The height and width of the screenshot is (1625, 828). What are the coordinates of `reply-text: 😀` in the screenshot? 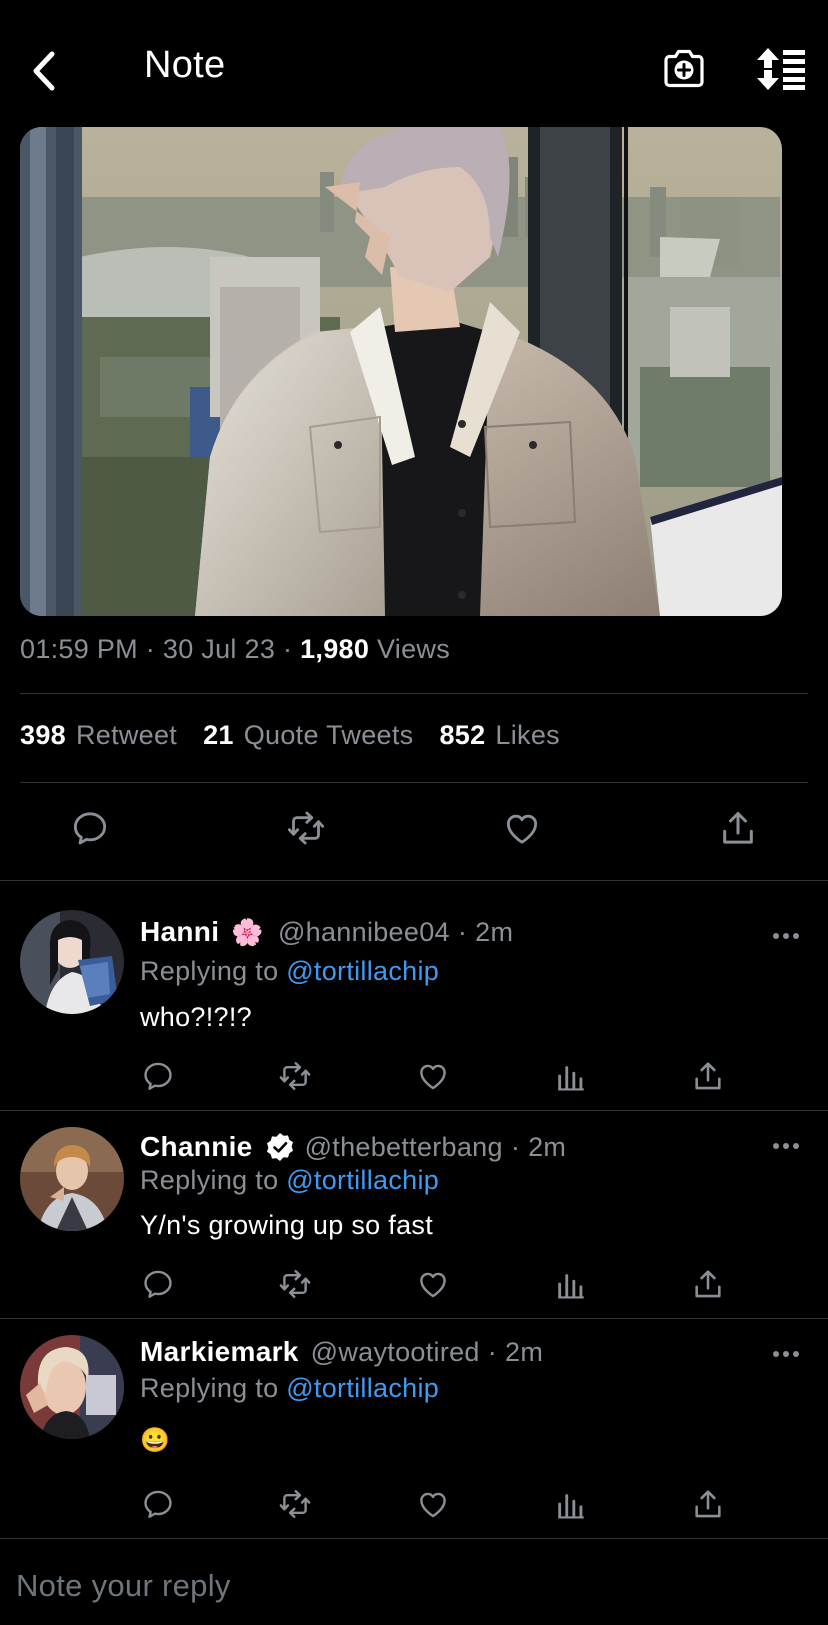 It's located at (155, 1440).